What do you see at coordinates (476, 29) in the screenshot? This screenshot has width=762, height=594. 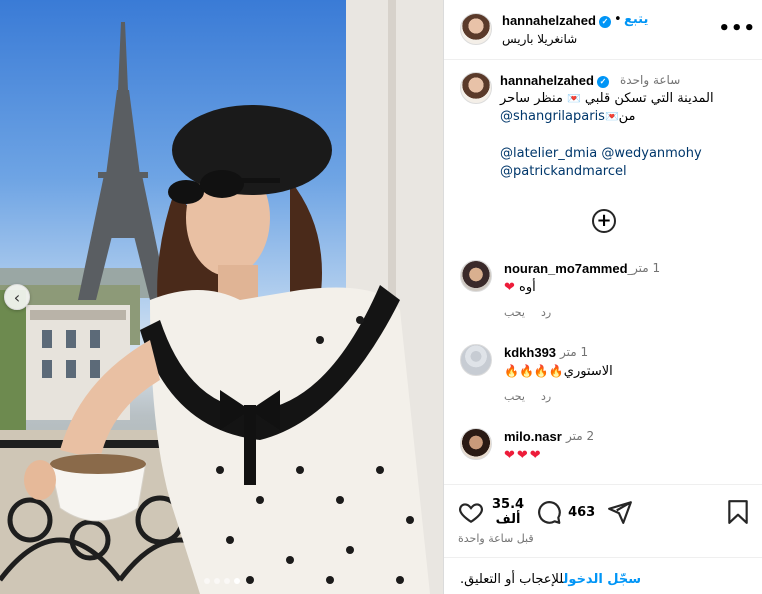 I see `author-avatar` at bounding box center [476, 29].